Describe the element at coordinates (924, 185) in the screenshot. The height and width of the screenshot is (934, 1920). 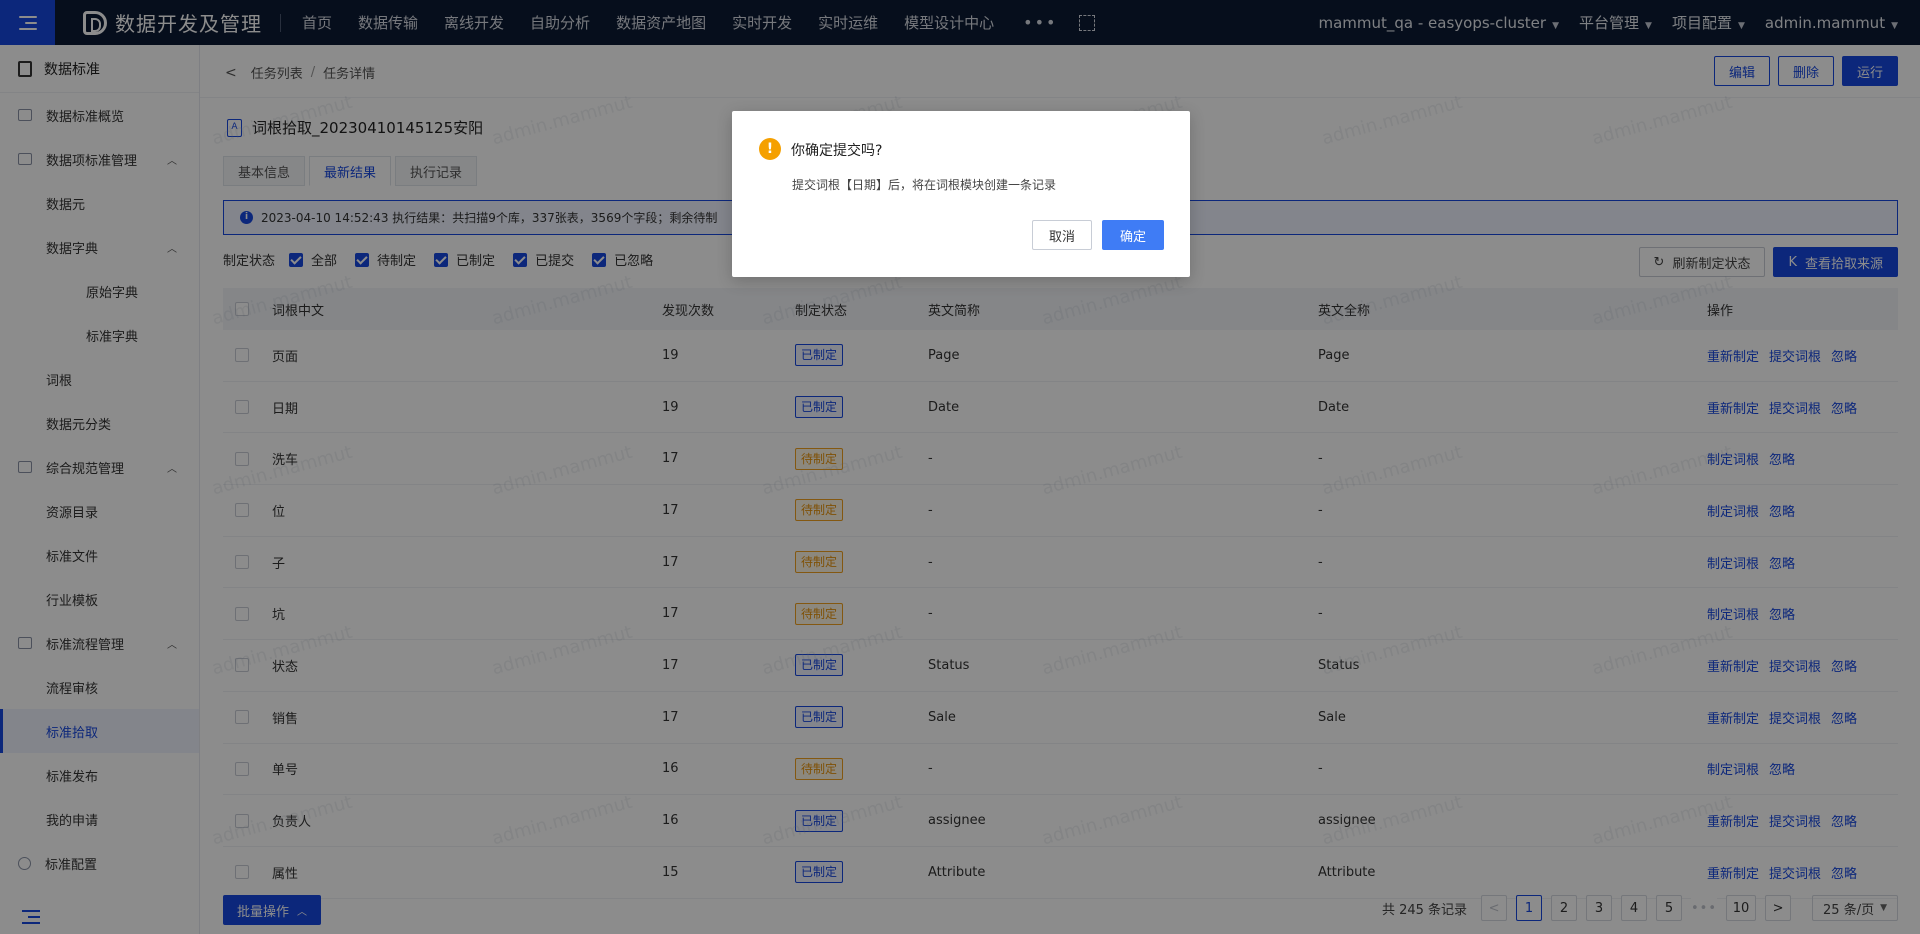
I see `dialog-message: 提交词根【日期】后，将在词根模块创建一条记录` at that location.